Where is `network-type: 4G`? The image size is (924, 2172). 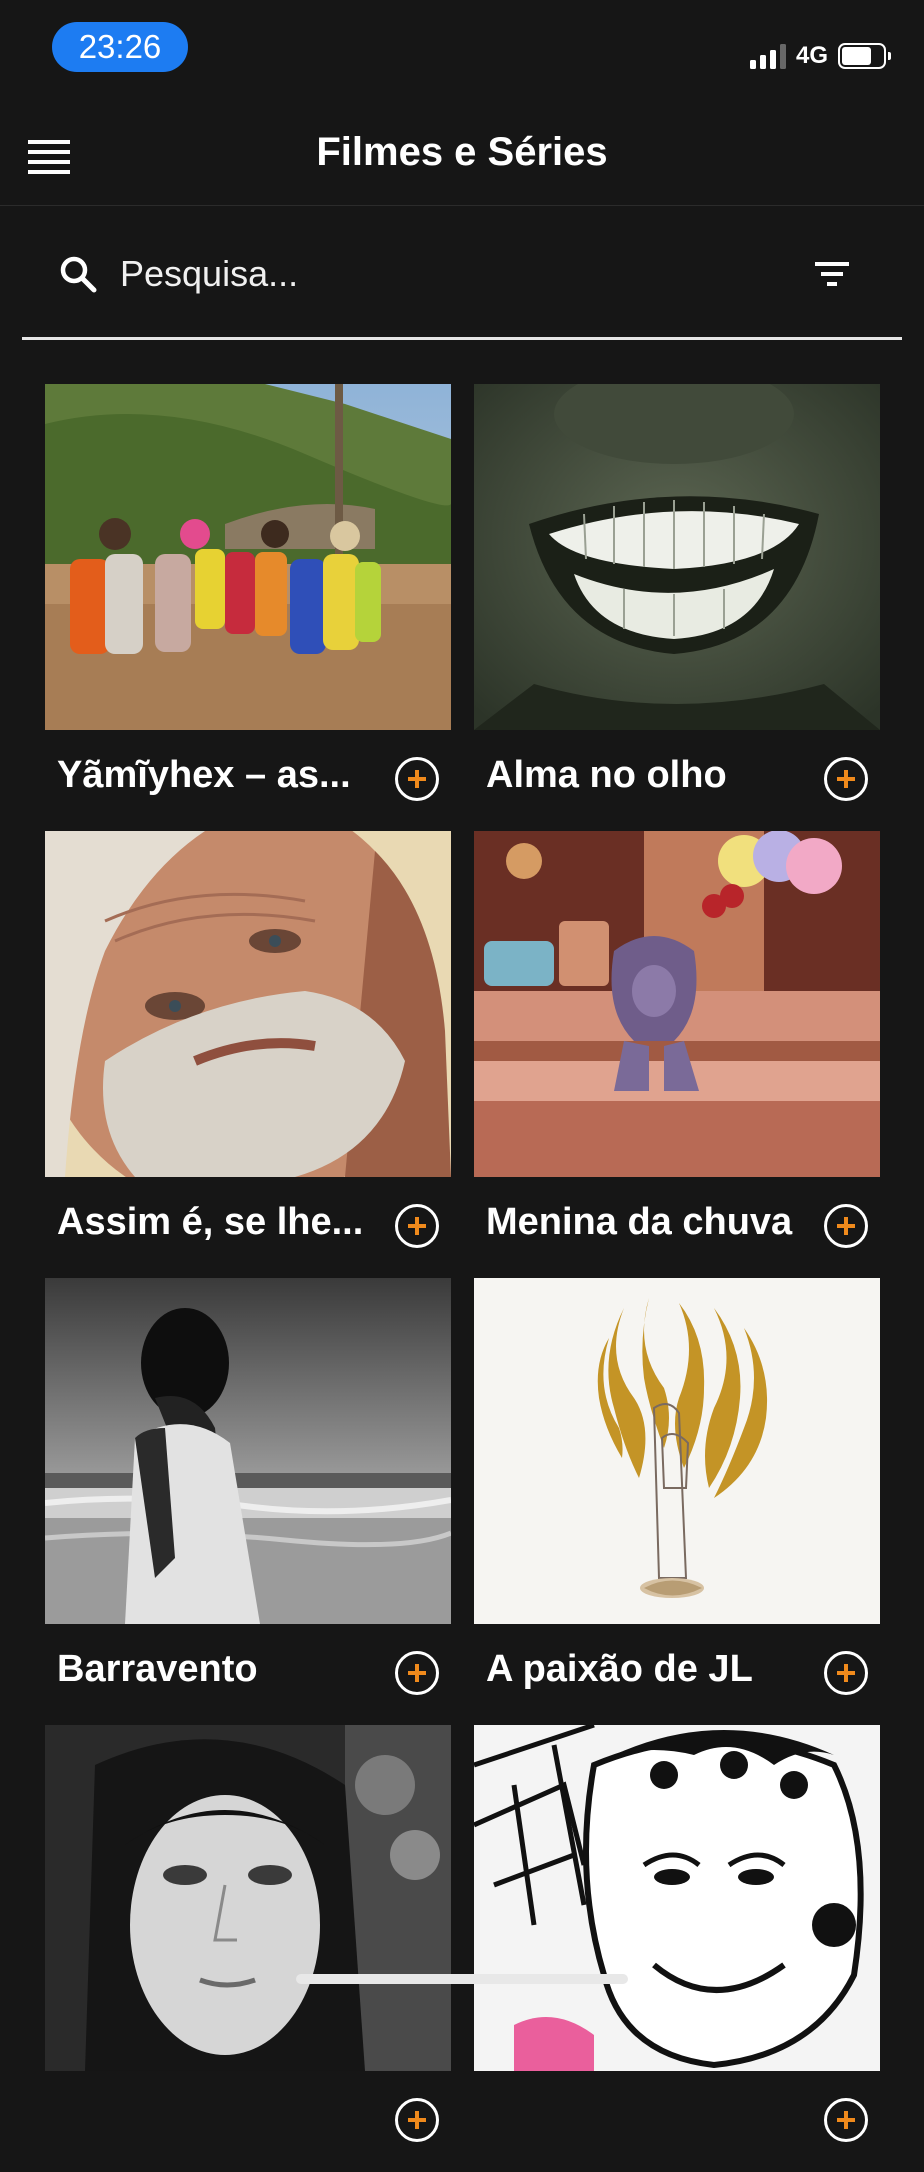
network-type: 4G is located at coordinates (811, 55).